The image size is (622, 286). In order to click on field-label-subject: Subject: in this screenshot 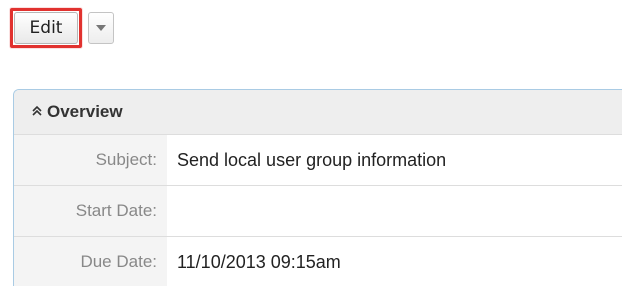, I will do `click(90, 160)`.